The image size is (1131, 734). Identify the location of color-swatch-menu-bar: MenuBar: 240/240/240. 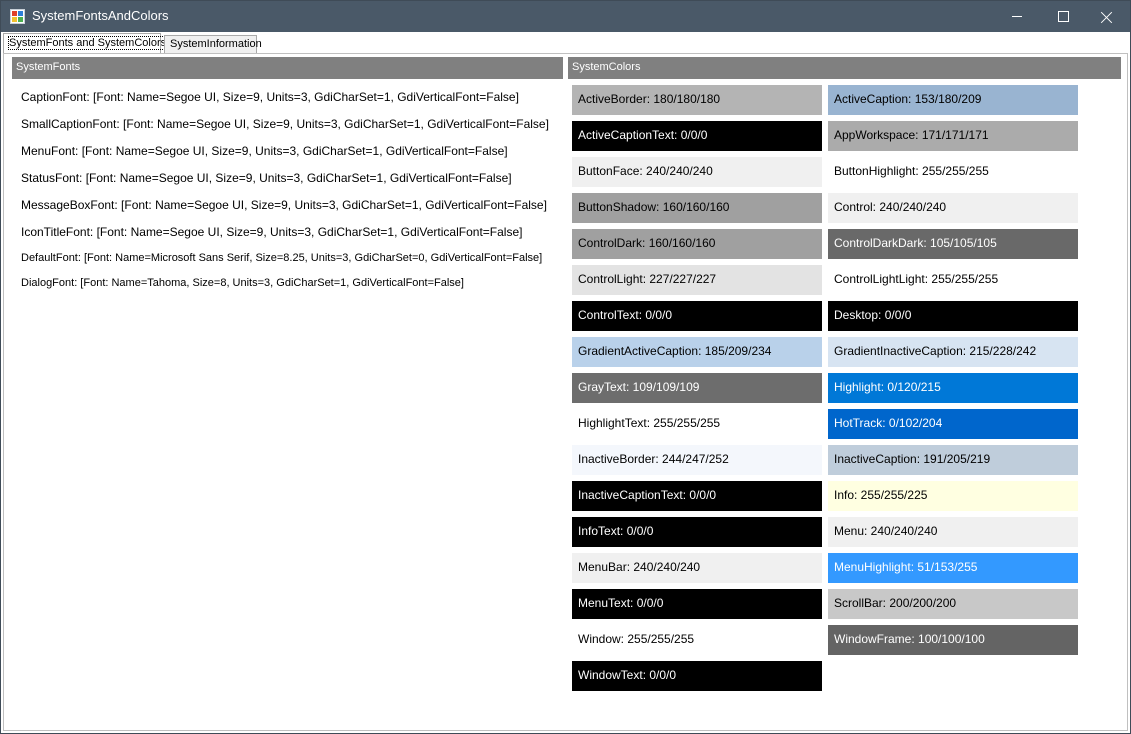
(697, 568).